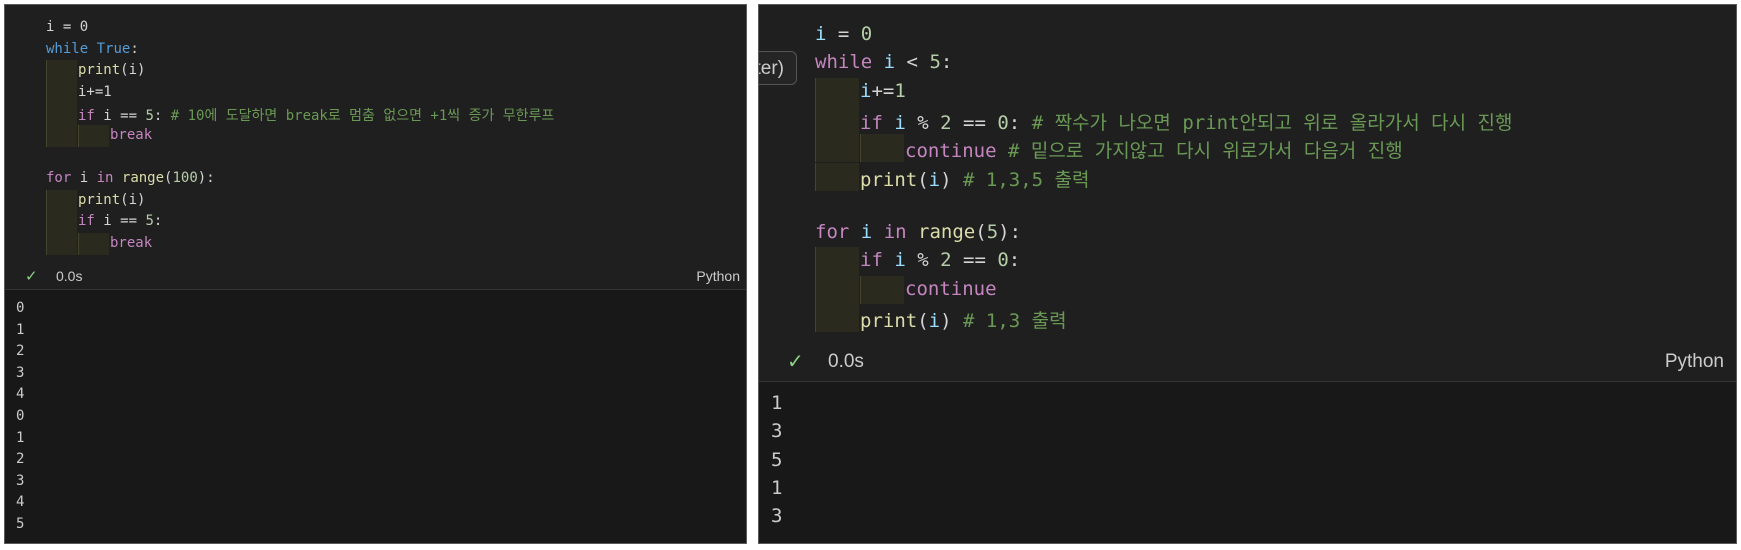 The width and height of the screenshot is (1741, 550). What do you see at coordinates (131, 243) in the screenshot?
I see `code-token: break` at bounding box center [131, 243].